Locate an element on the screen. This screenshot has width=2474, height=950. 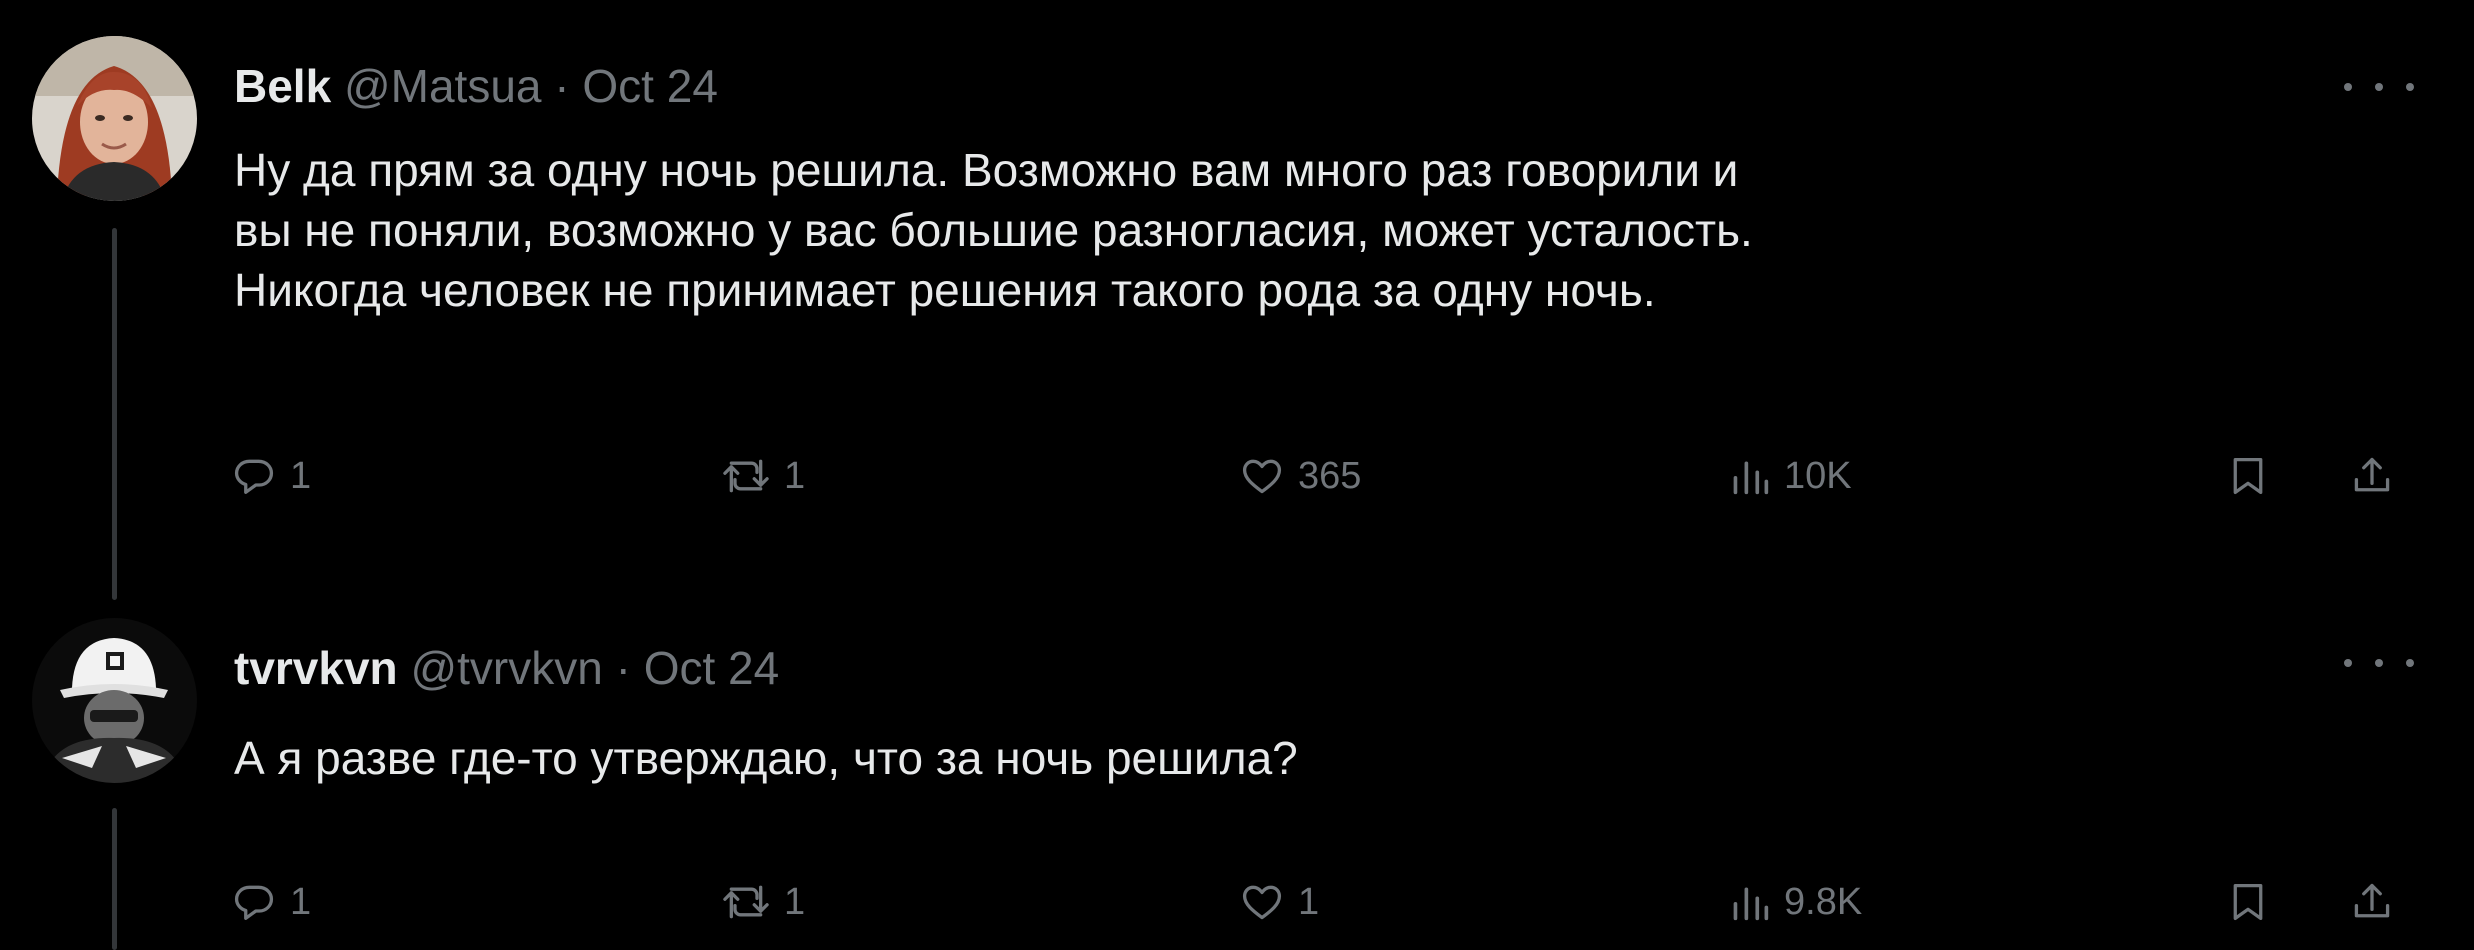
author-handle: @tvrvkvn is located at coordinates (506, 668).